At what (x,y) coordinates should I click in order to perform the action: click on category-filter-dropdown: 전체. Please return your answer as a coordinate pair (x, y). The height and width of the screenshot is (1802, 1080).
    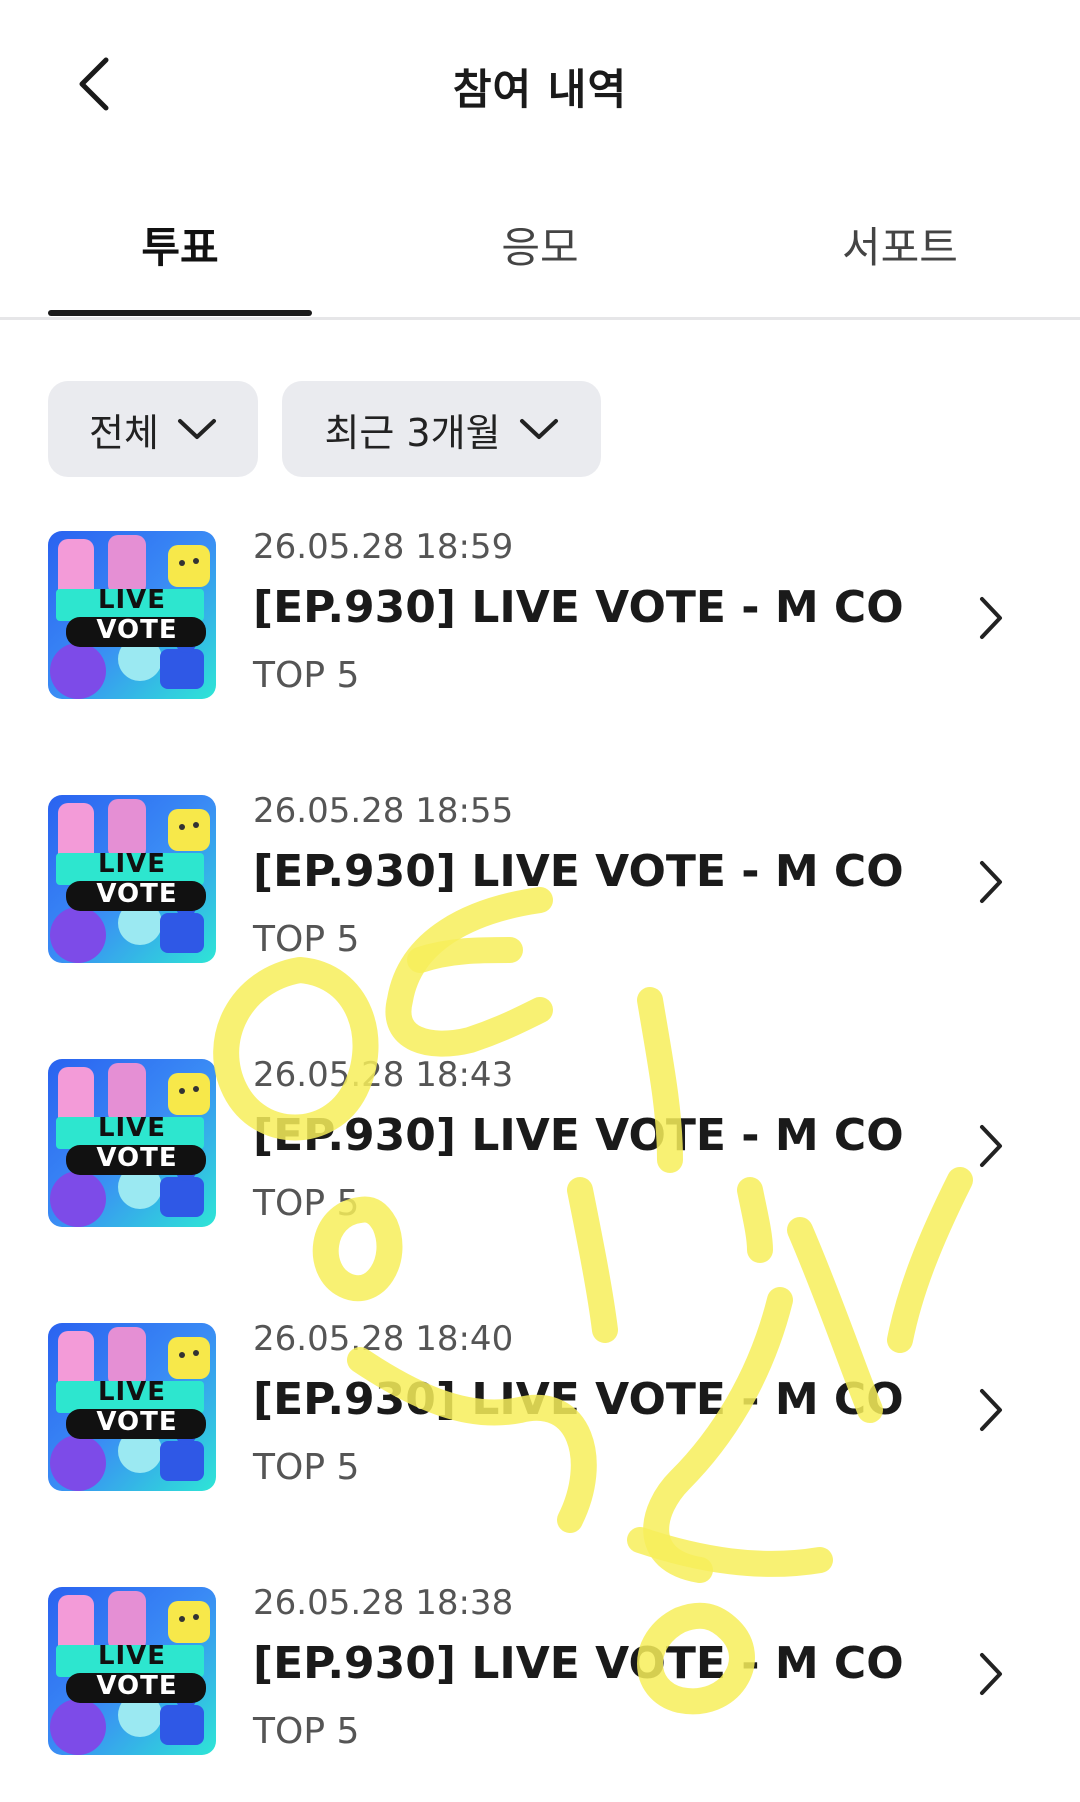
    Looking at the image, I should click on (153, 429).